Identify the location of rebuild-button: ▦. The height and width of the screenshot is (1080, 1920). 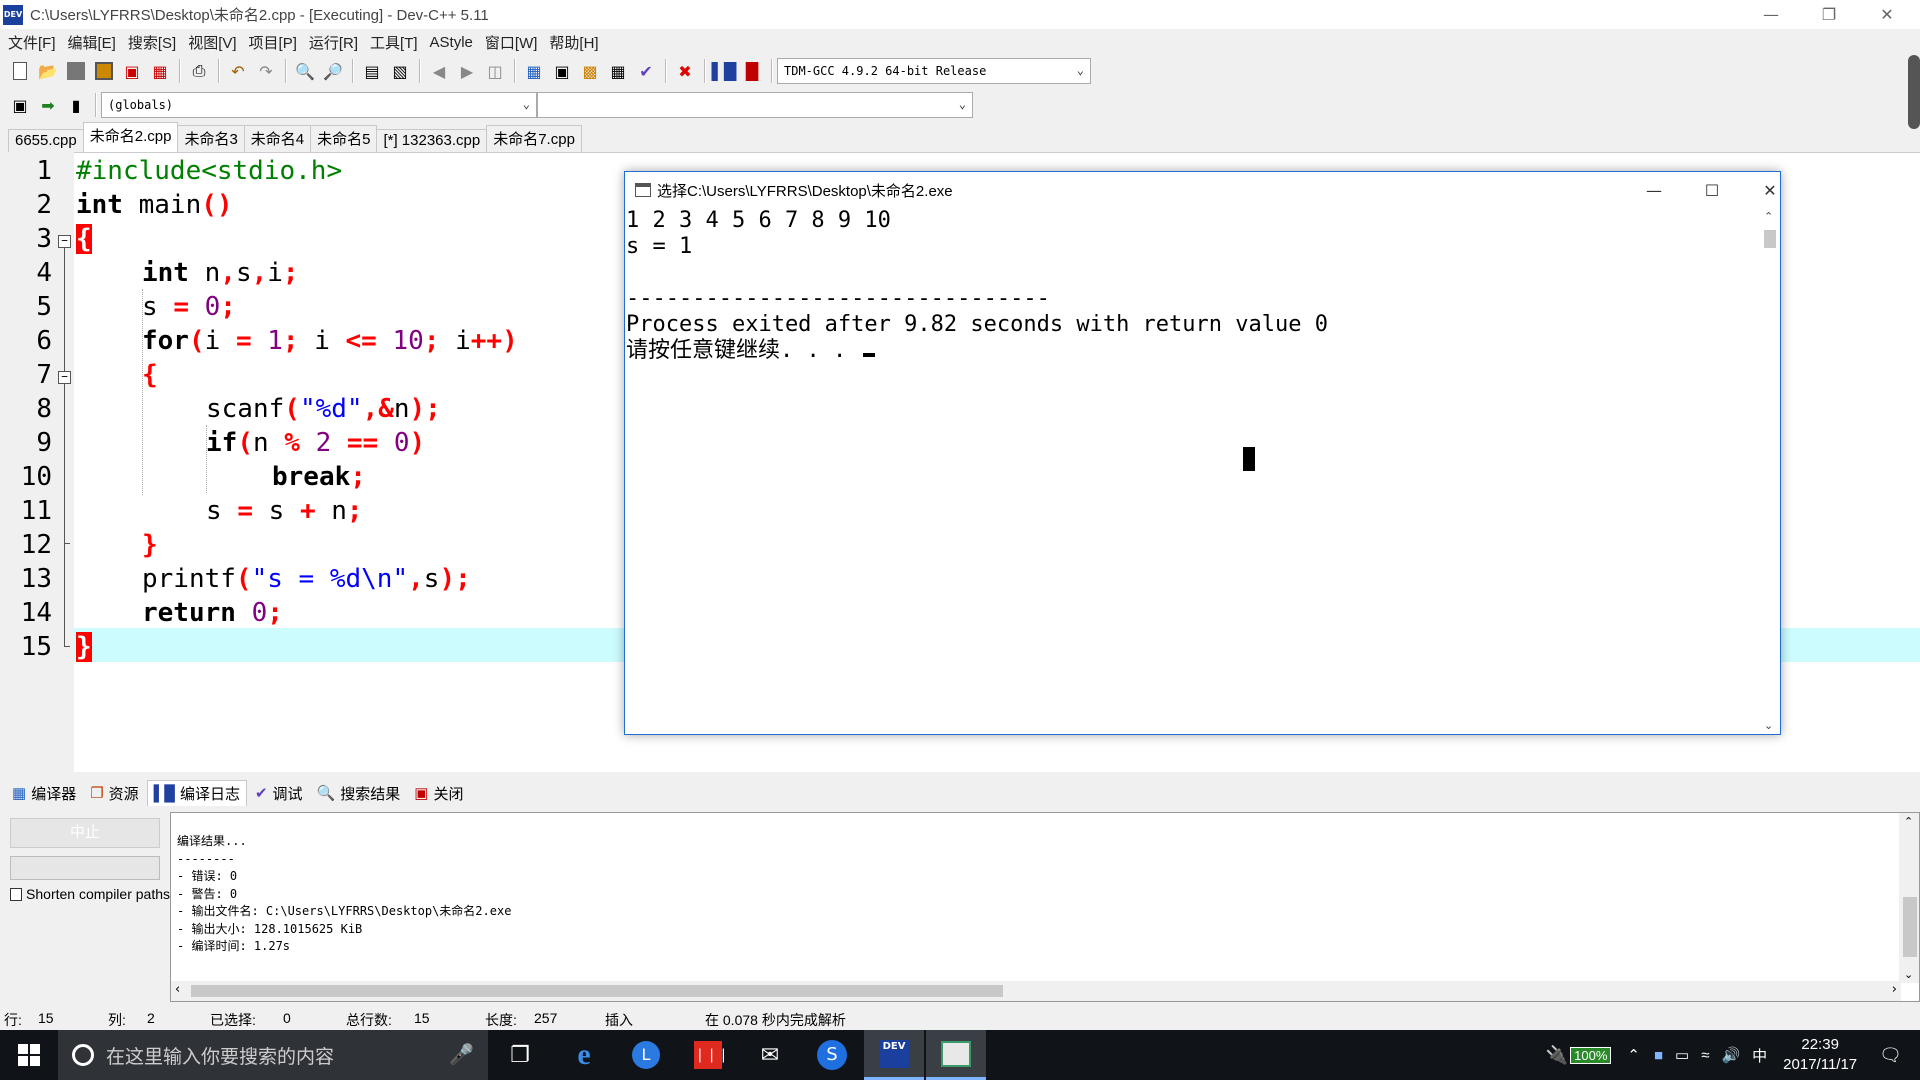
(618, 71).